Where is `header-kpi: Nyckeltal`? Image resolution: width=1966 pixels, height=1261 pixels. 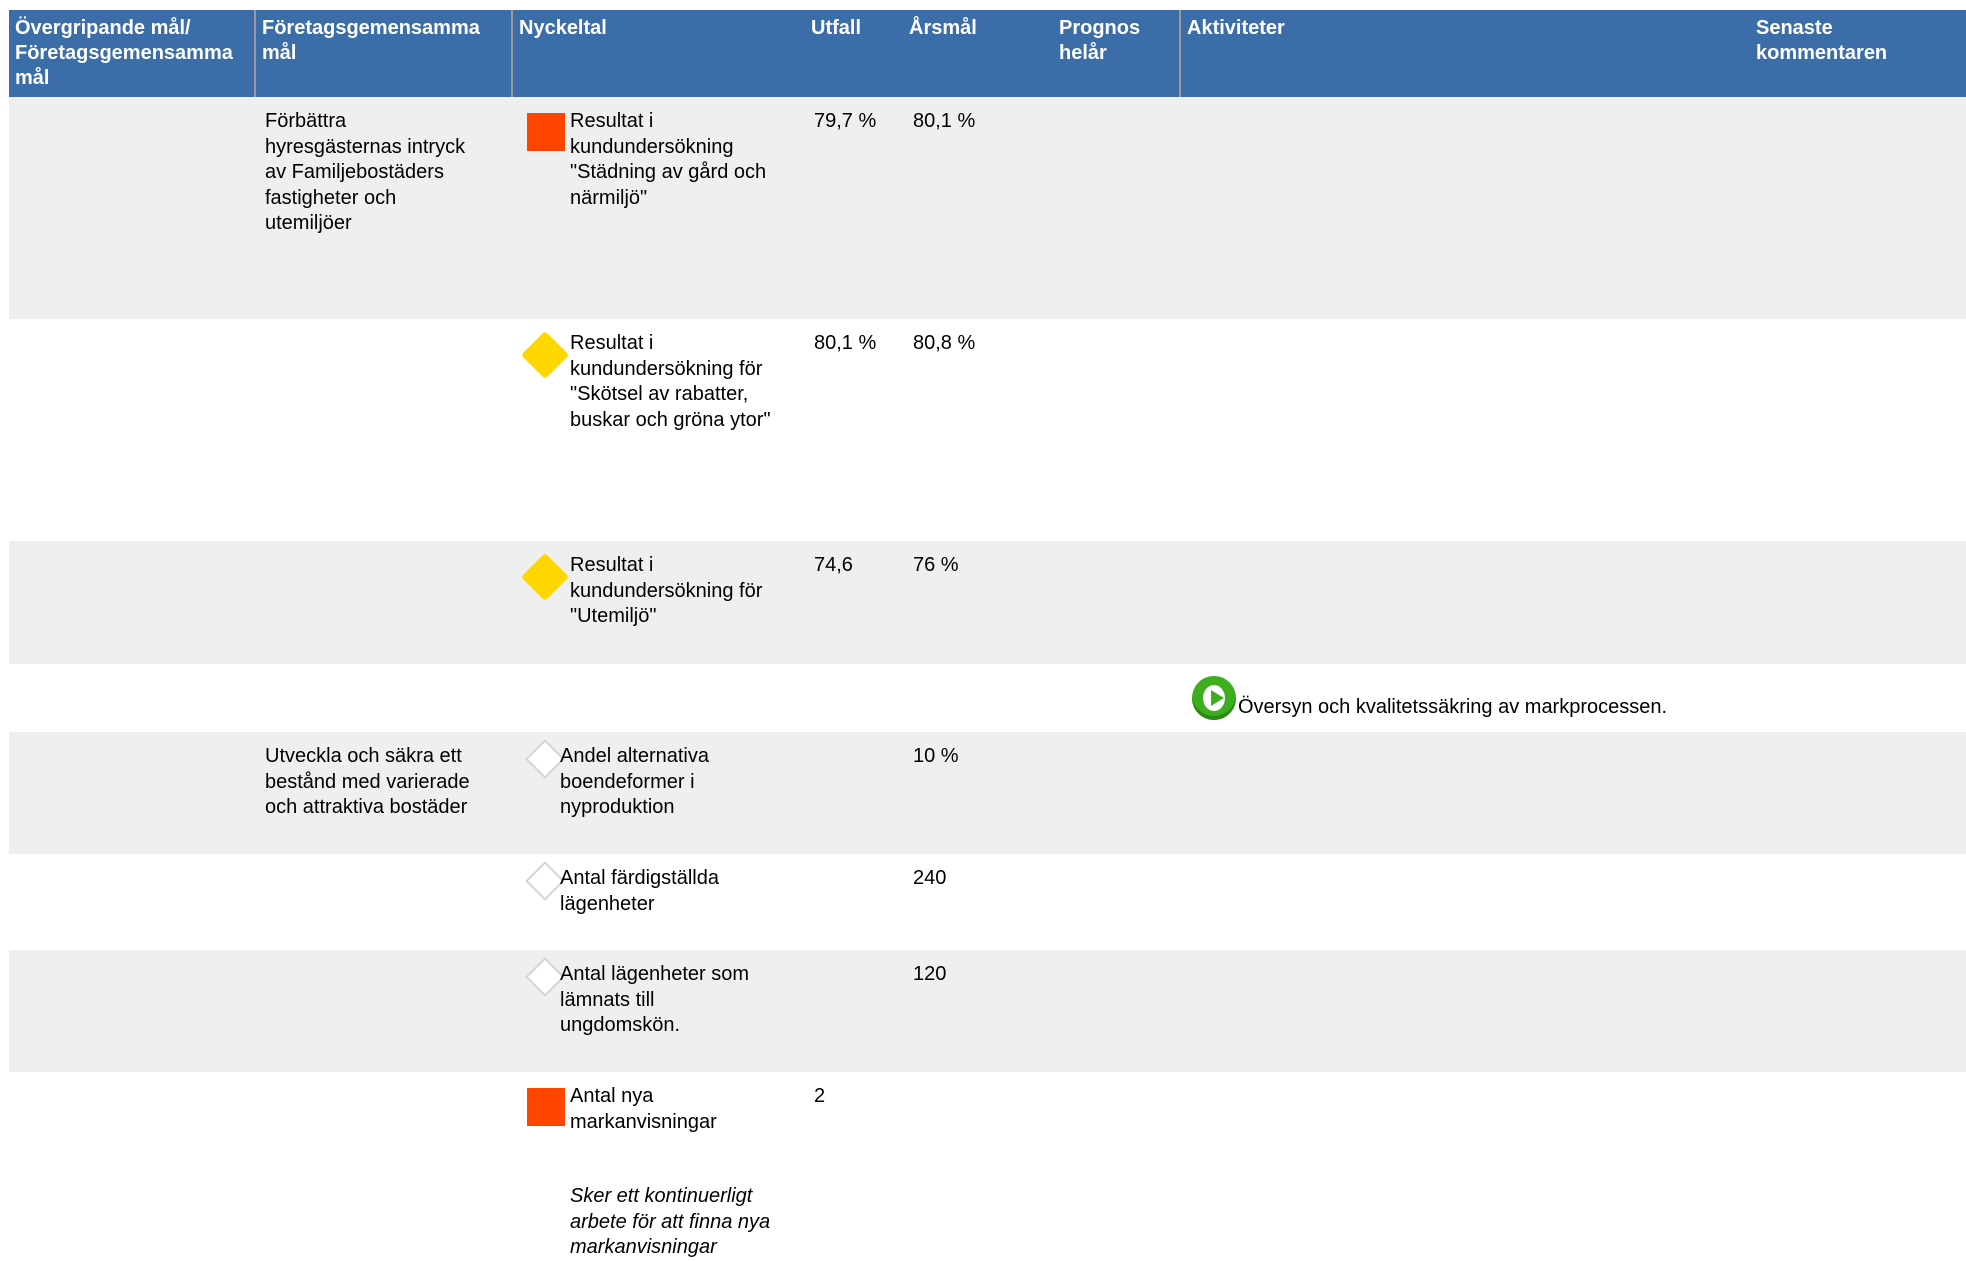
header-kpi: Nyckeltal is located at coordinates (563, 28).